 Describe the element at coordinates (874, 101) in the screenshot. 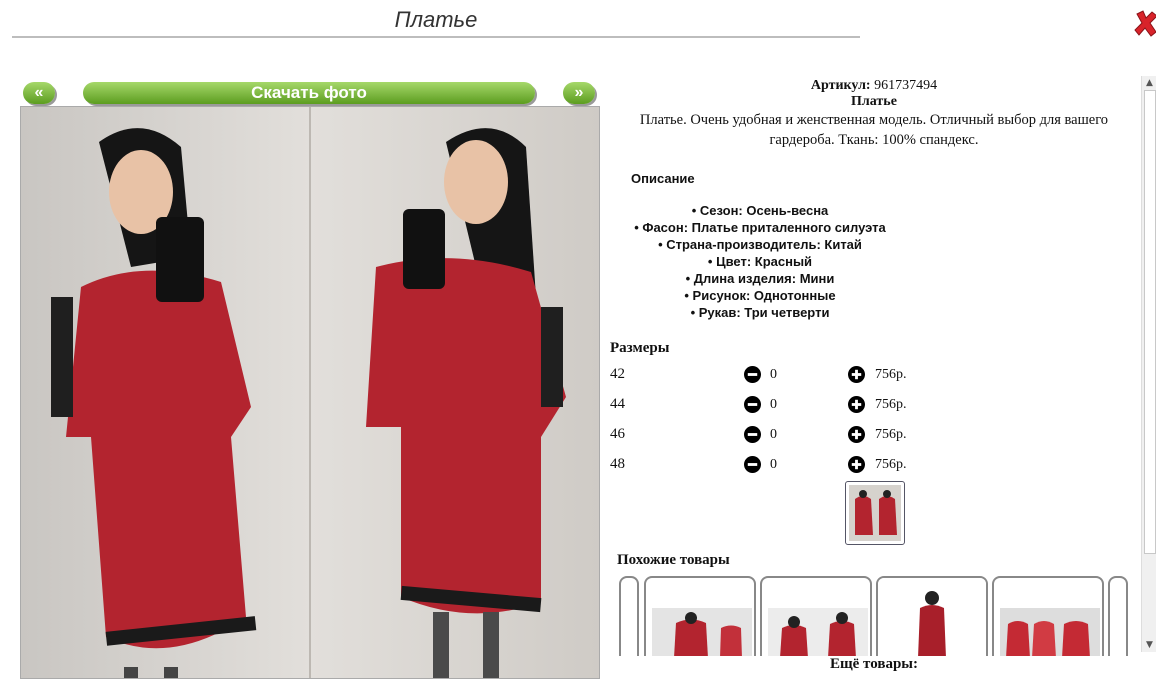

I see `product-name: Платье` at that location.